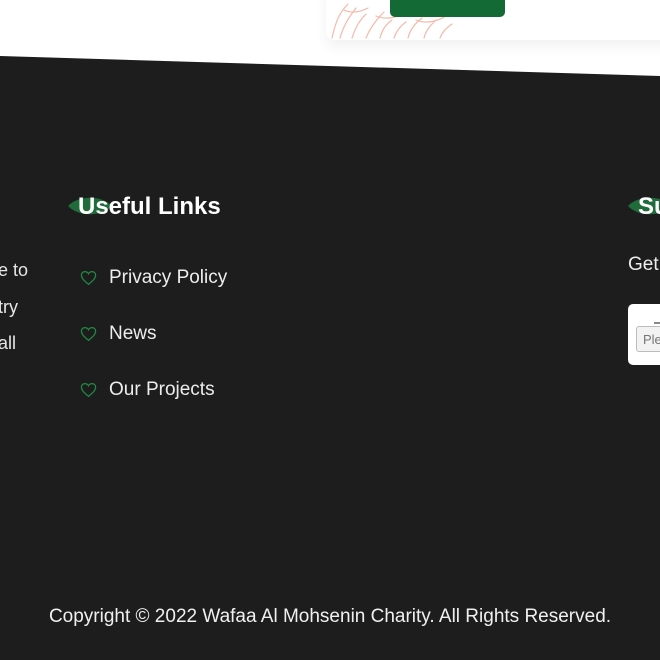  I want to click on list-item: News, so click(153, 334).